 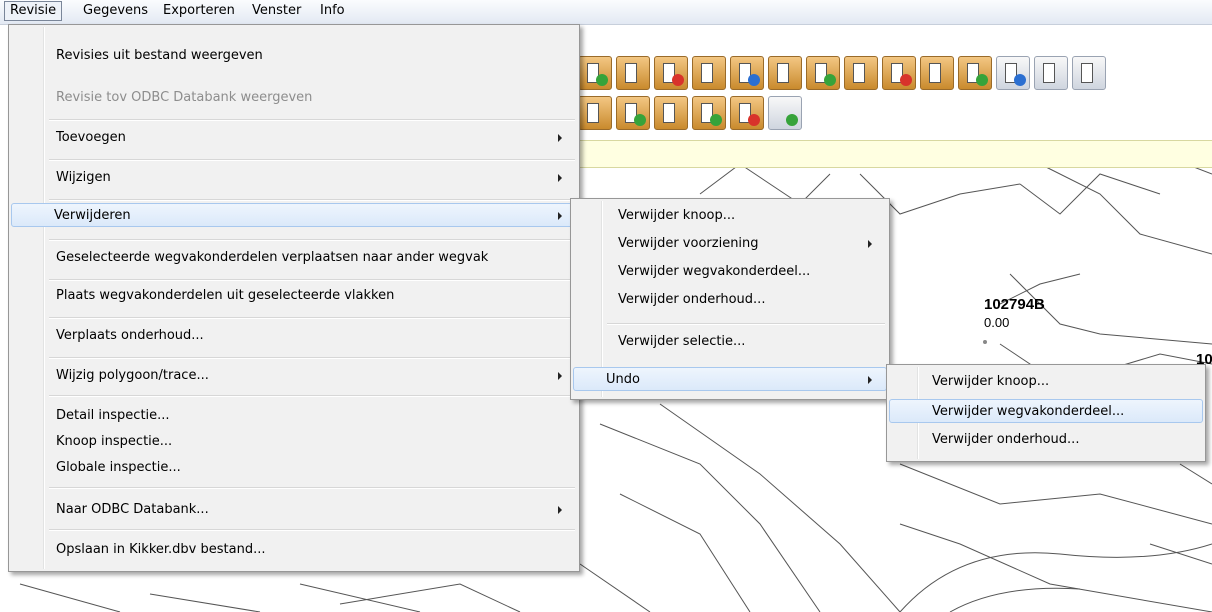 What do you see at coordinates (1089, 73) in the screenshot?
I see `grid-edit-icon` at bounding box center [1089, 73].